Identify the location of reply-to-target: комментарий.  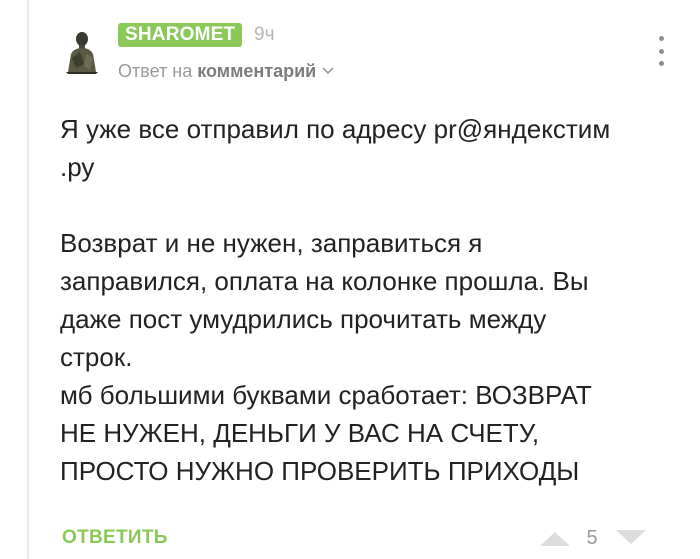
(257, 71).